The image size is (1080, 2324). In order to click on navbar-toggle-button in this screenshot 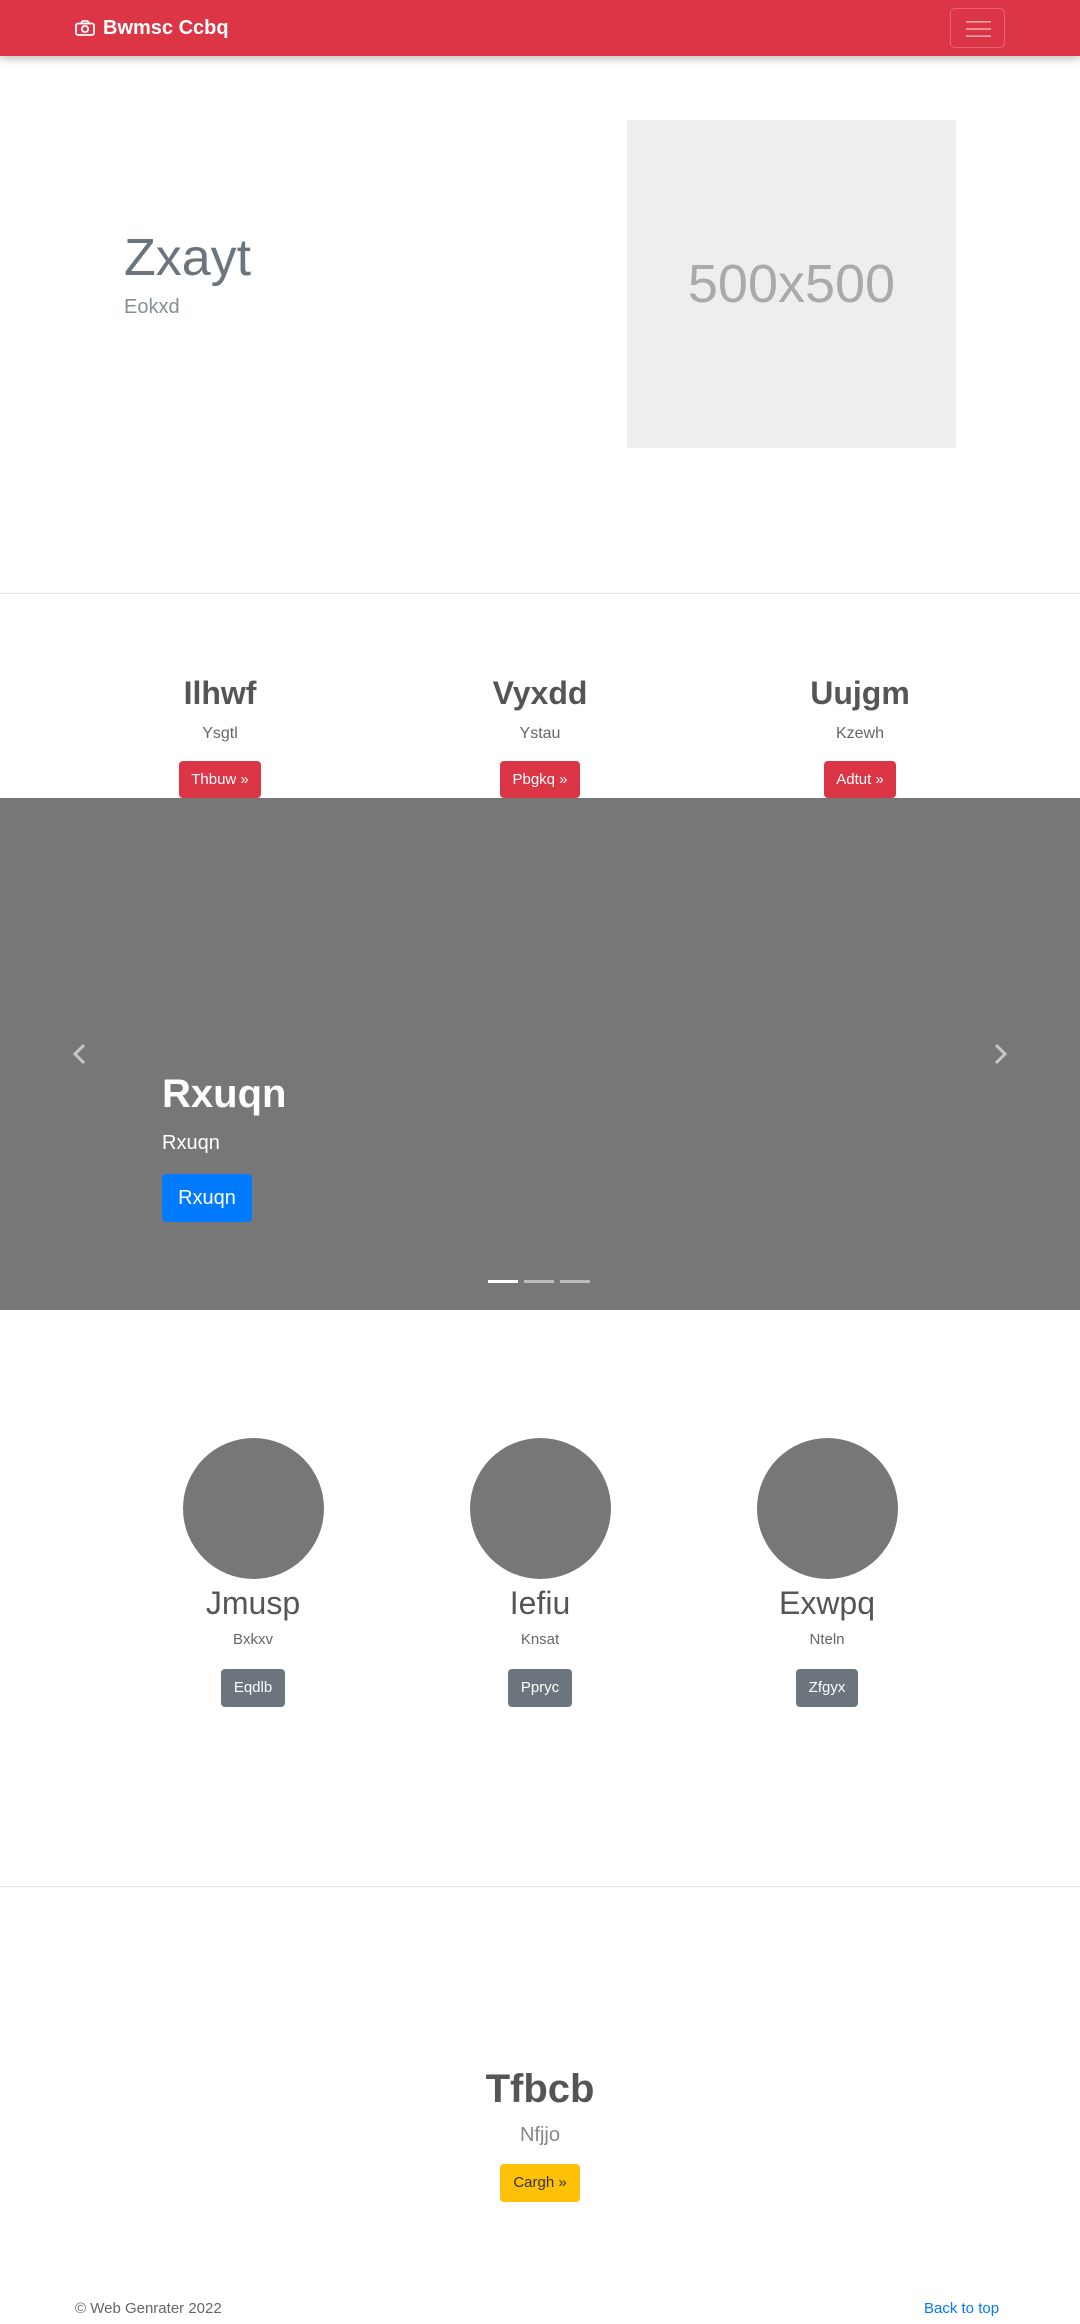, I will do `click(977, 28)`.